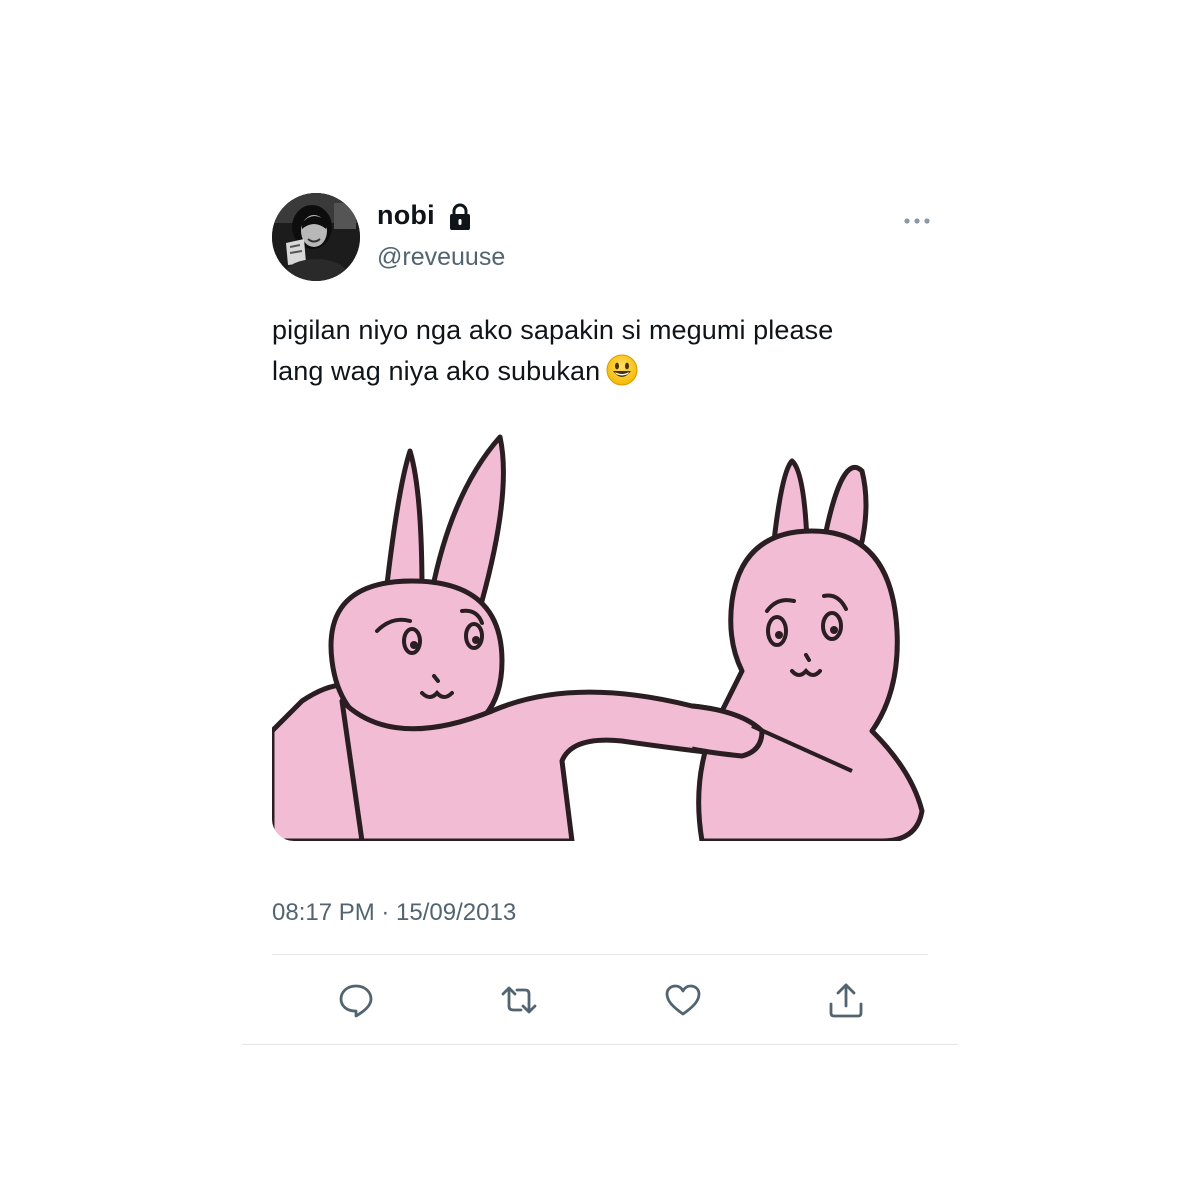 This screenshot has height=1200, width=1200. I want to click on reply-icon, so click(356, 1000).